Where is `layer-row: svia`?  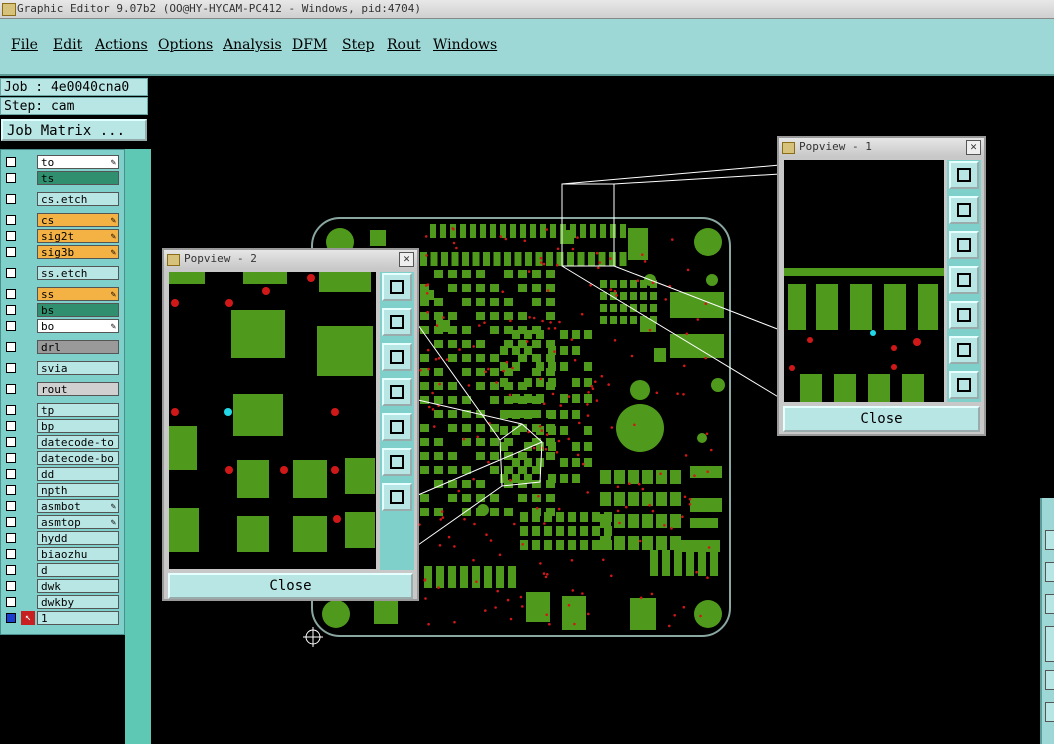
layer-row: svia is located at coordinates (62, 368).